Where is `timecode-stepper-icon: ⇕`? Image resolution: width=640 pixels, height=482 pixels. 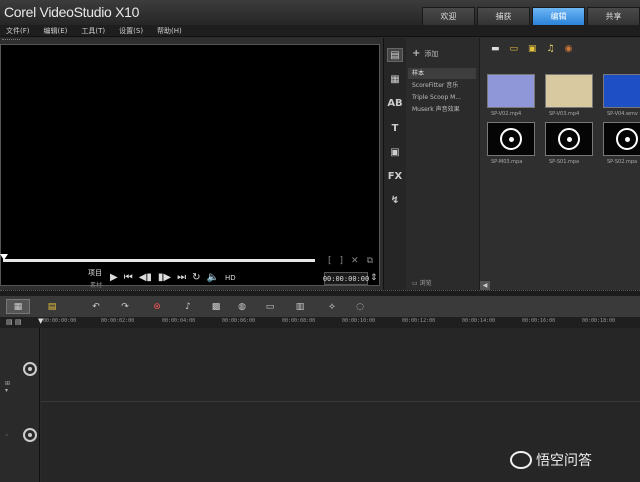 timecode-stepper-icon: ⇕ is located at coordinates (374, 278).